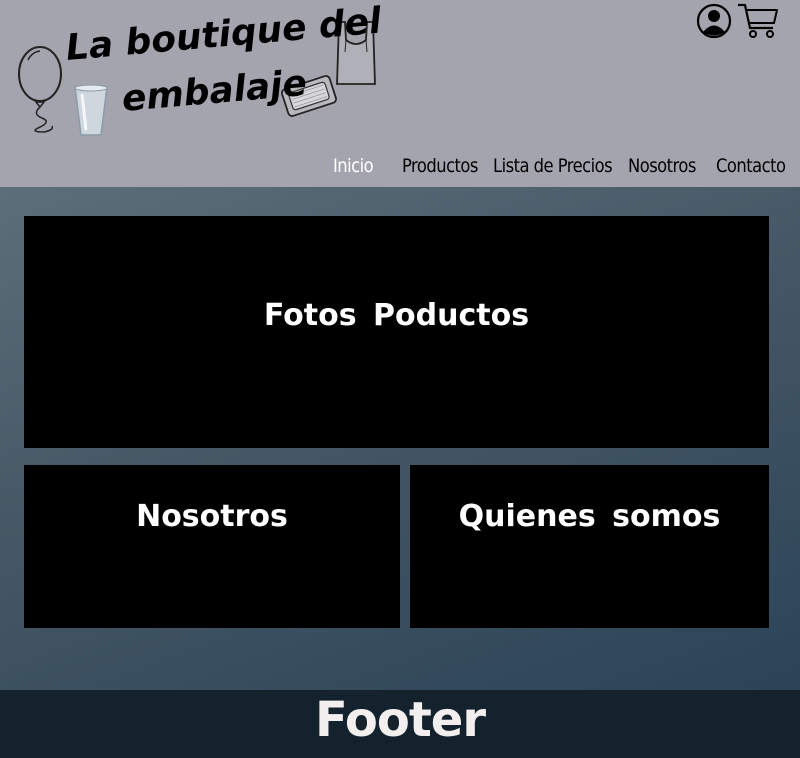 The image size is (800, 758). I want to click on footer-label: Footer, so click(400, 720).